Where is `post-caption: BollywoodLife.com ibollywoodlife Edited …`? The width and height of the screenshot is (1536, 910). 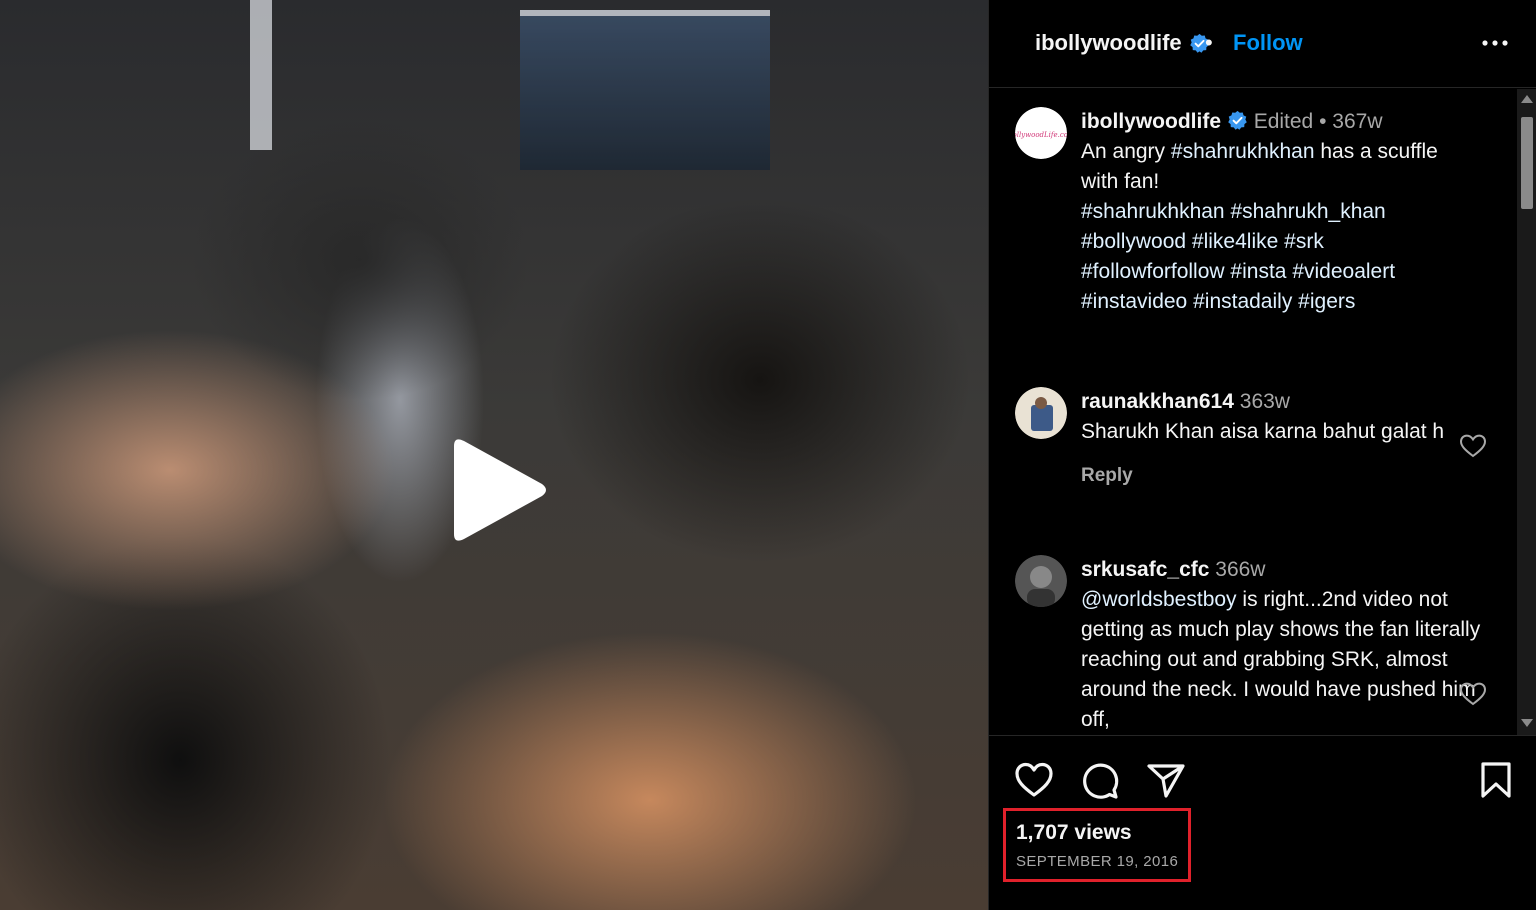 post-caption: BollywoodLife.com ibollywoodlife Edited … is located at coordinates (1250, 217).